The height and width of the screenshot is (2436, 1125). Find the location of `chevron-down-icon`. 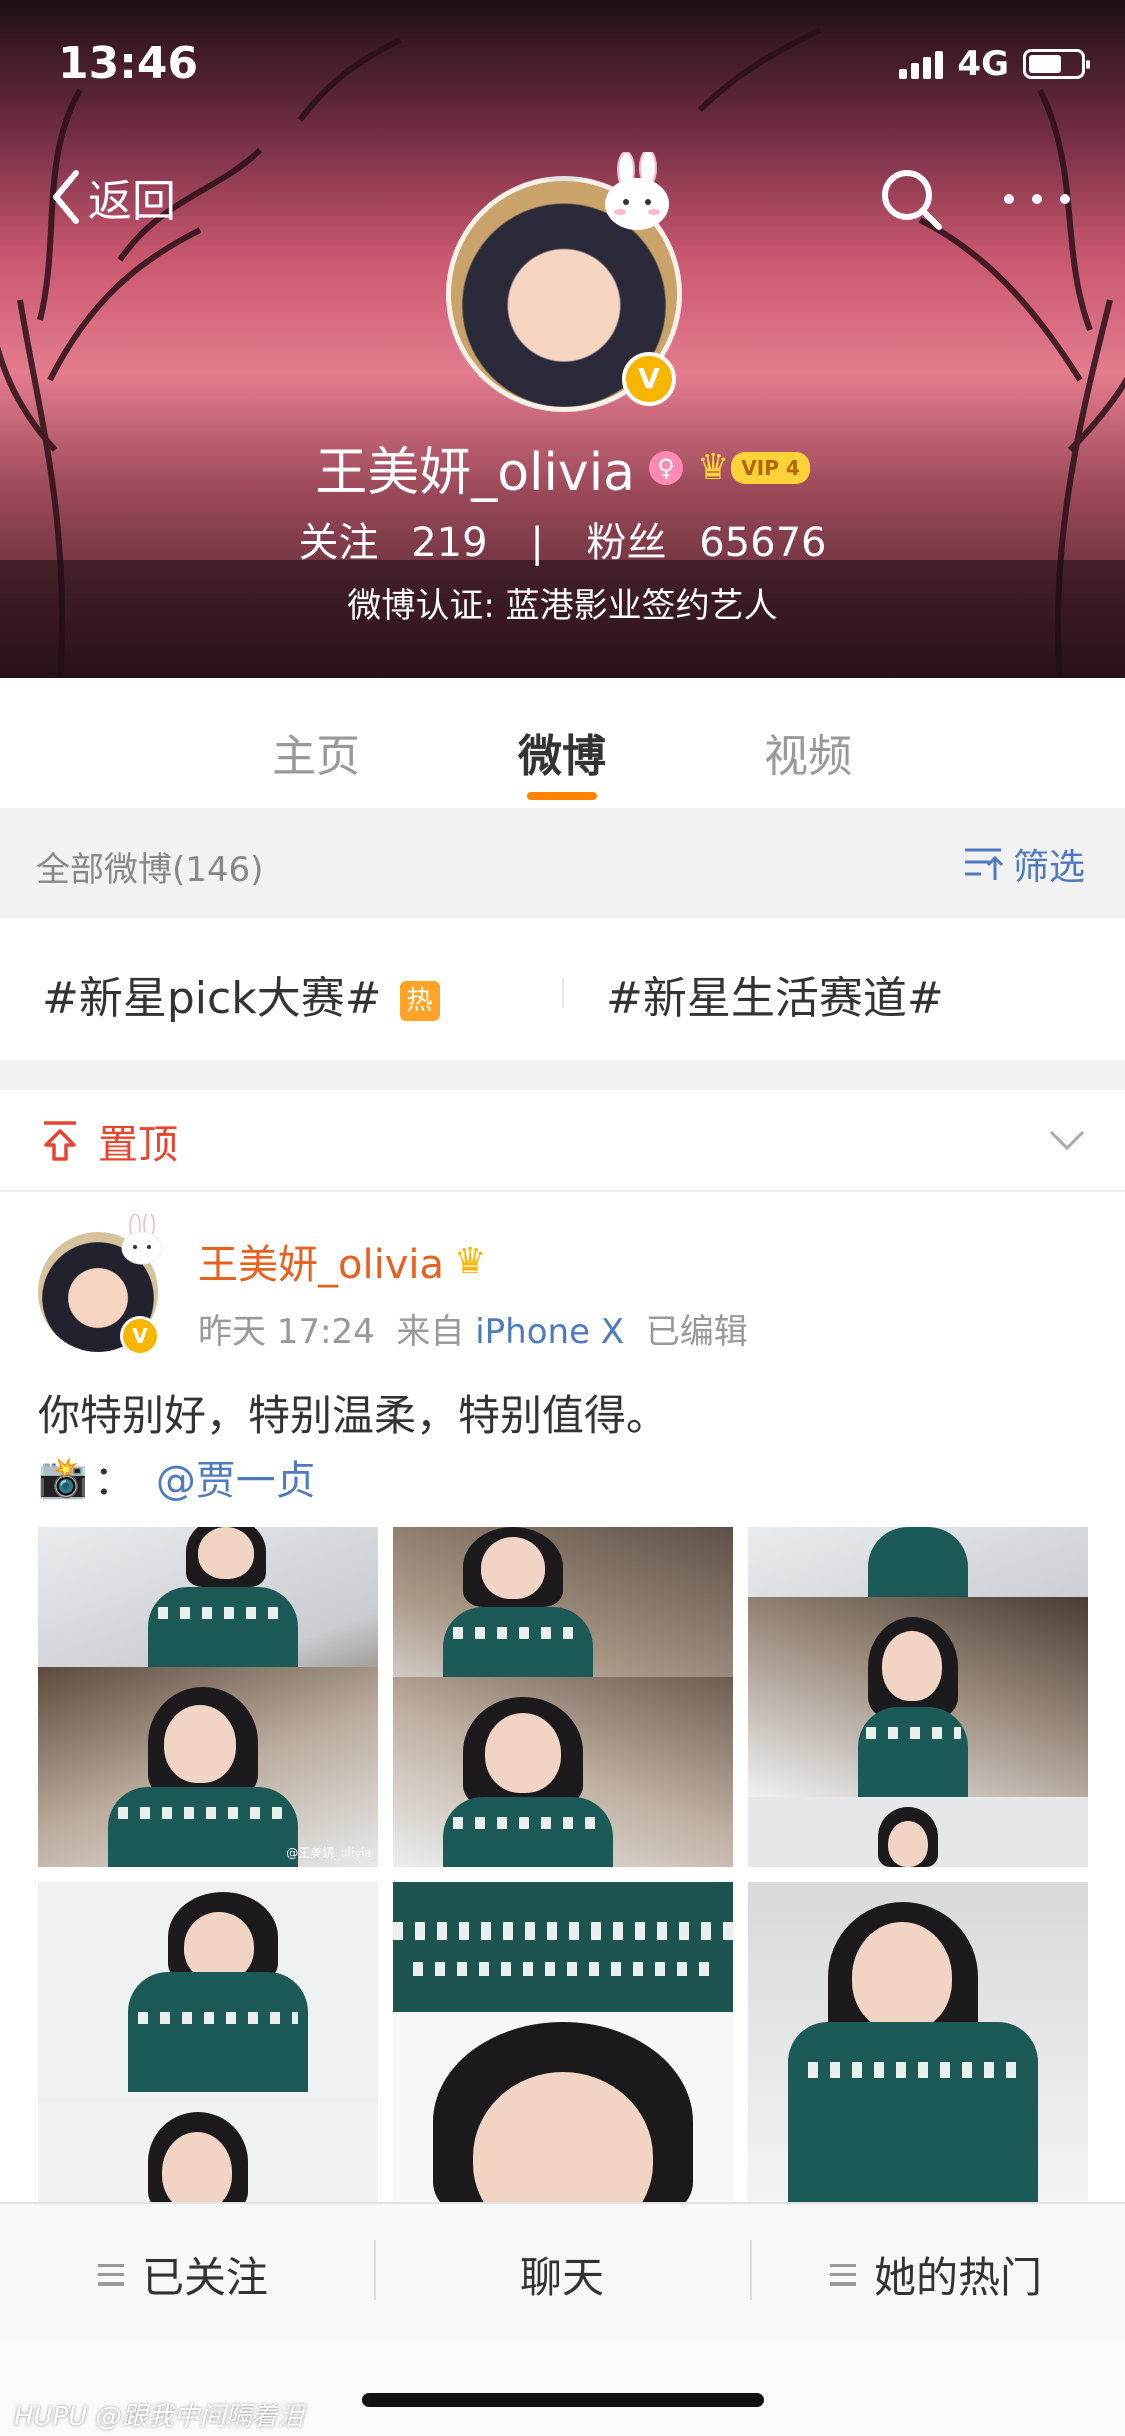

chevron-down-icon is located at coordinates (1067, 1140).